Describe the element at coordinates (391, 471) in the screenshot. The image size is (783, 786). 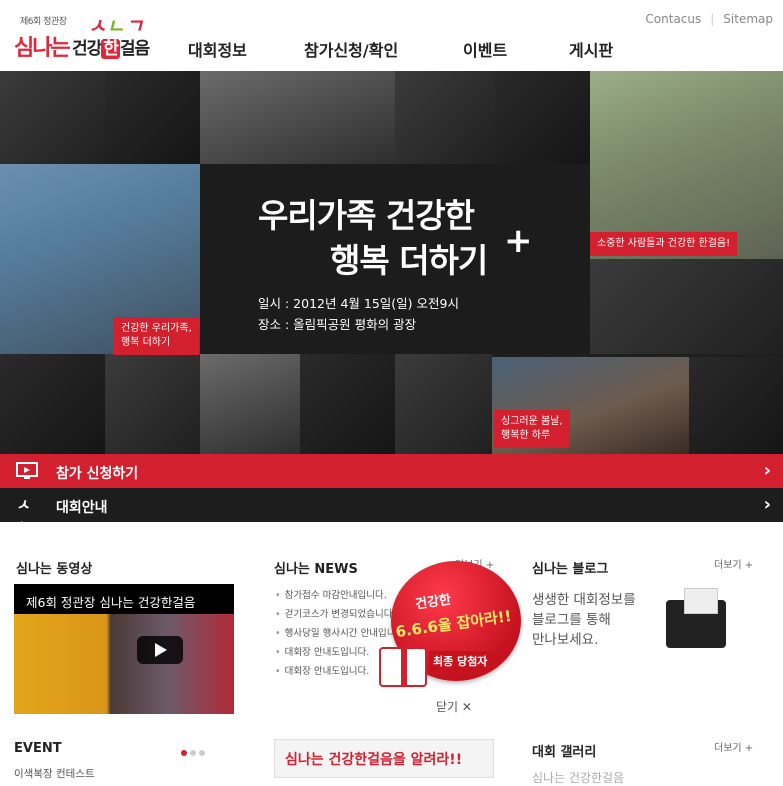
I see `apply-bar: 참가 신청하기 ›` at that location.